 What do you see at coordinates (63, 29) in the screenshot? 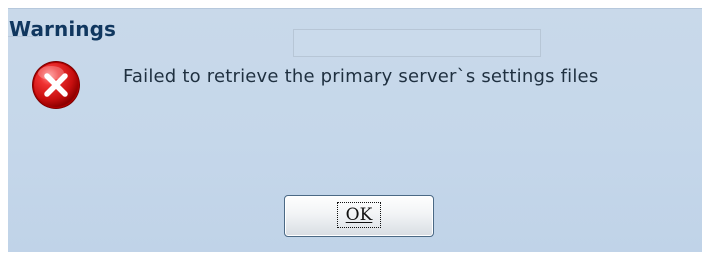
I see `dialog-title: Warnings` at bounding box center [63, 29].